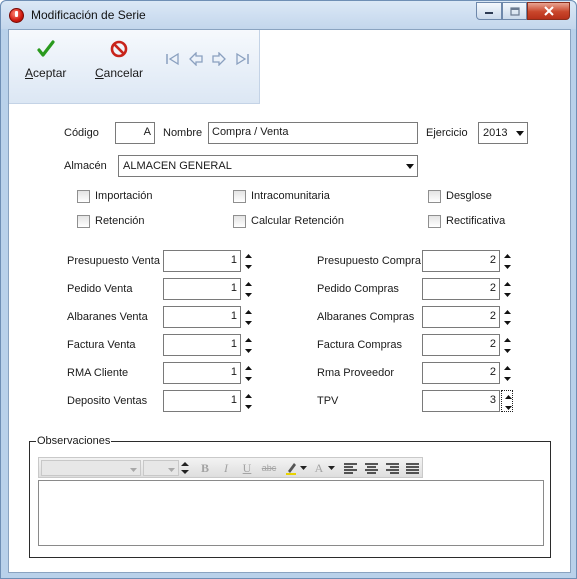 Image resolution: width=577 pixels, height=579 pixels. I want to click on codigo-field: A, so click(135, 133).